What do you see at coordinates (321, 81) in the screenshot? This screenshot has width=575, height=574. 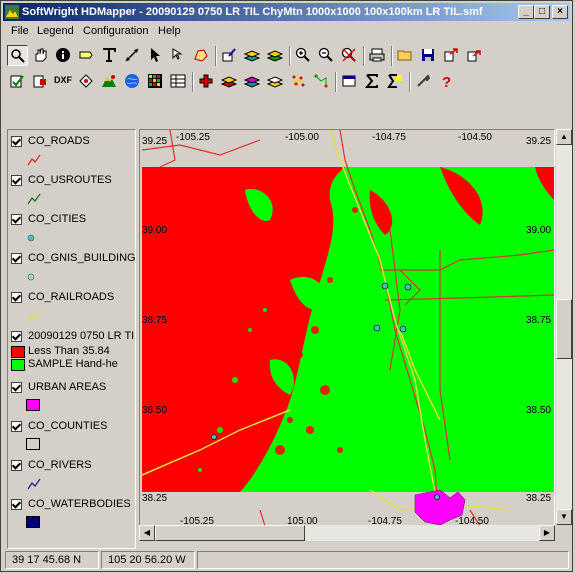 I see `route-button` at bounding box center [321, 81].